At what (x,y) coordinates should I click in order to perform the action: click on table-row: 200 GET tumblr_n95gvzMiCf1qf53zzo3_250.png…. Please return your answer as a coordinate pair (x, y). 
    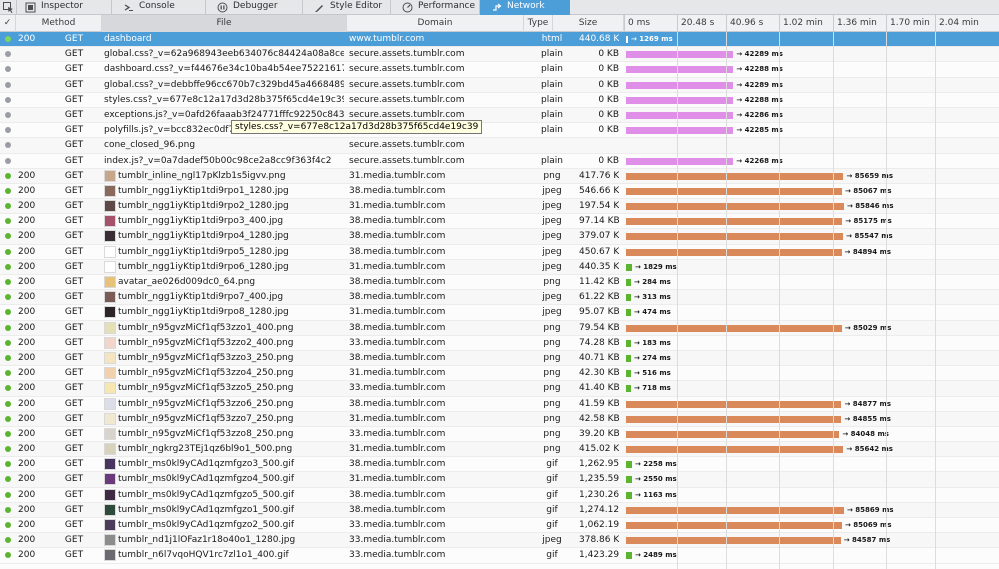
    Looking at the image, I should click on (499, 358).